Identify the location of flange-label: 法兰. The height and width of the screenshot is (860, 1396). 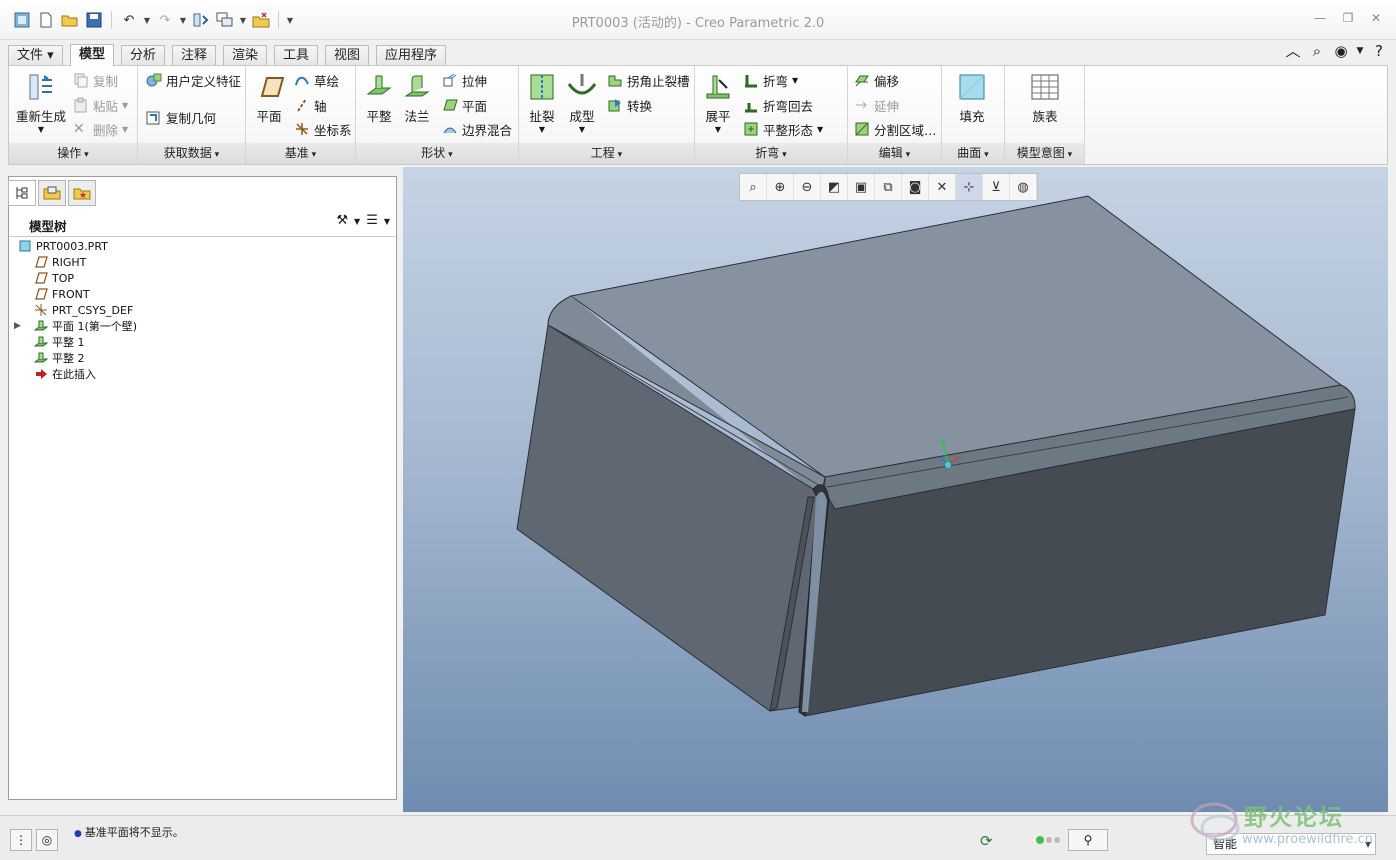
(417, 116).